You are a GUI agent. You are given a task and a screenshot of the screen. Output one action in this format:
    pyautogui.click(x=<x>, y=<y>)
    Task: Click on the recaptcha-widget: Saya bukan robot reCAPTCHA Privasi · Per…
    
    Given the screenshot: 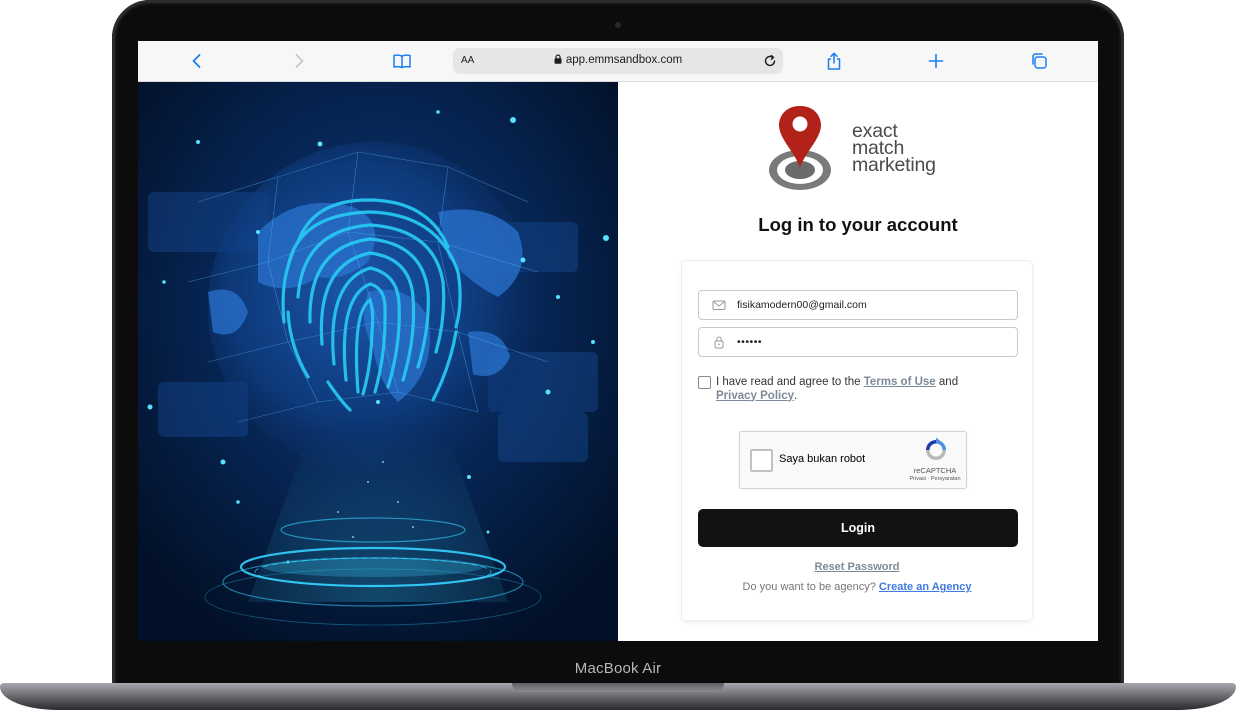 What is the action you would take?
    pyautogui.click(x=853, y=460)
    